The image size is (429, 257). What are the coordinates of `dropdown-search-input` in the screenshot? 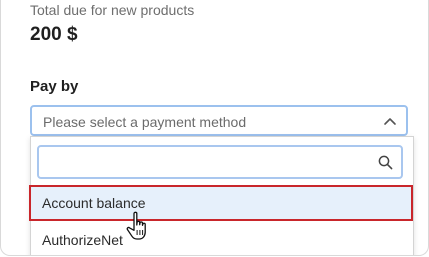 It's located at (207, 163).